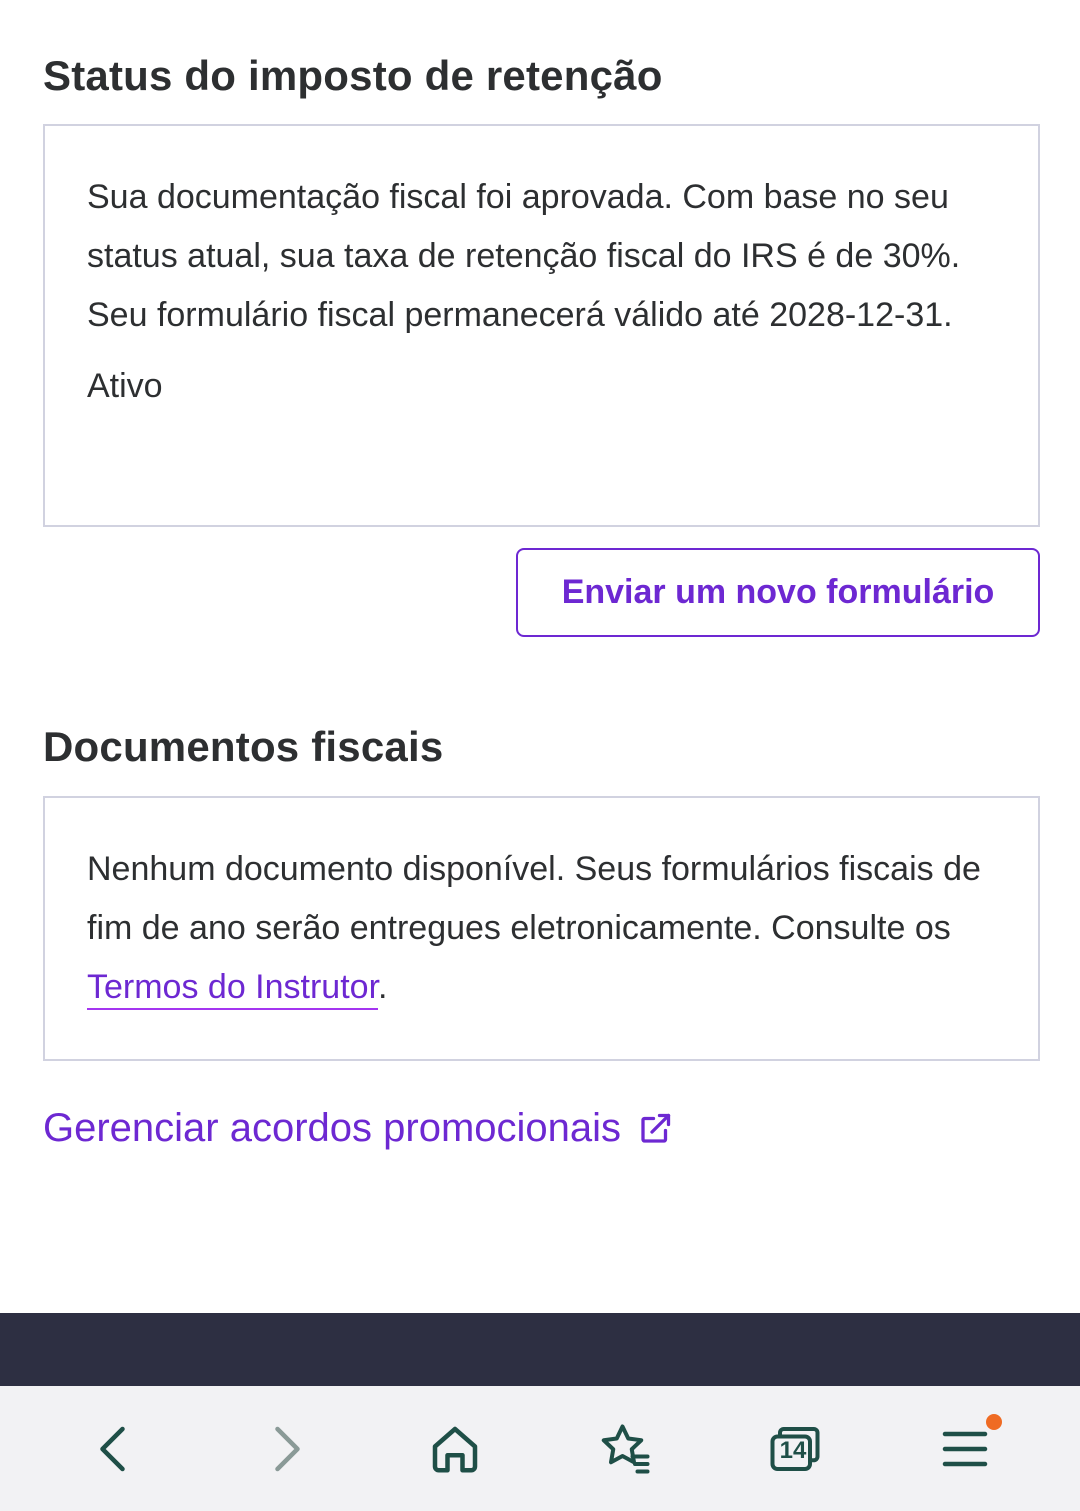 The width and height of the screenshot is (1080, 1511). I want to click on tabs-button: 14, so click(795, 1449).